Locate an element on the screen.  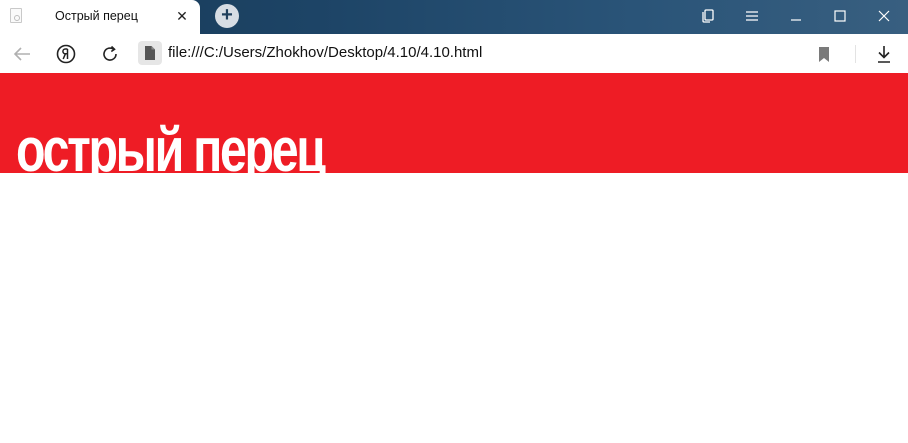
arrow-left-icon is located at coordinates (22, 54).